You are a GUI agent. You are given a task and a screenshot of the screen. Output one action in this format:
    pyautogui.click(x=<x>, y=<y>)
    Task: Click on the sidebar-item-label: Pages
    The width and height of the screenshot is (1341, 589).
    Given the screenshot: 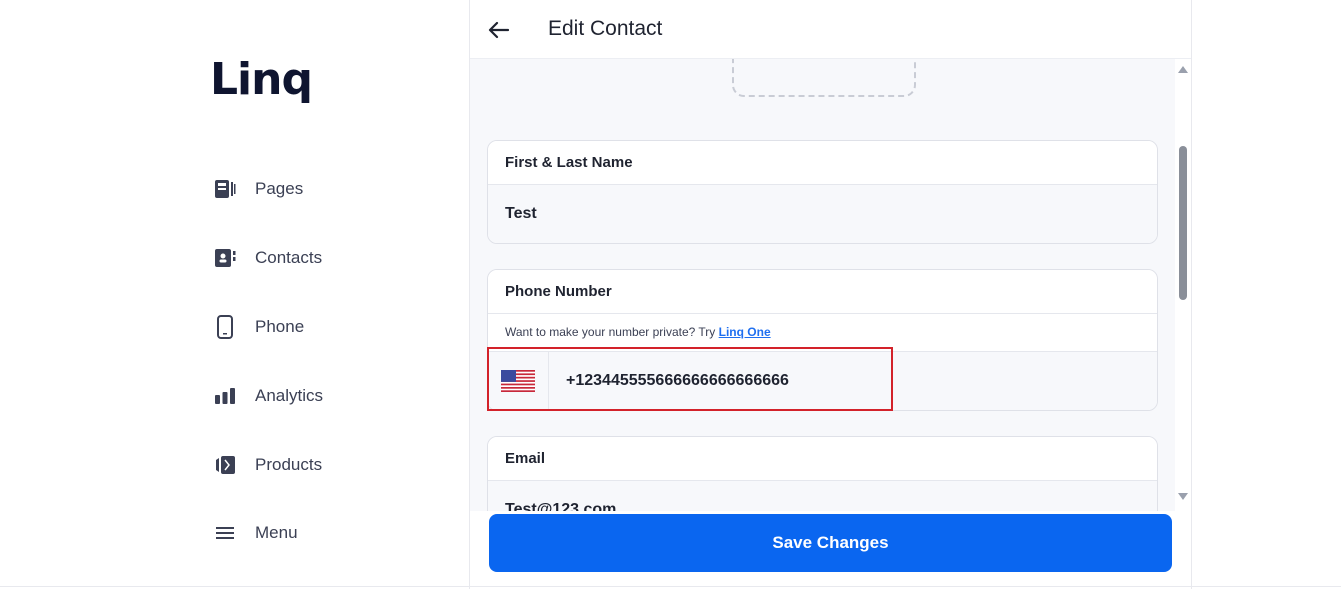 What is the action you would take?
    pyautogui.click(x=279, y=188)
    